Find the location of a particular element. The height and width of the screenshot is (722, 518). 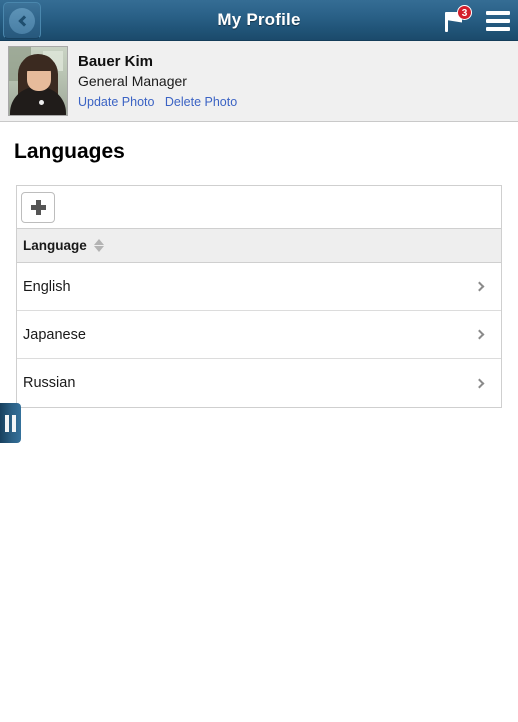

column-header-language: Language is located at coordinates (55, 245).